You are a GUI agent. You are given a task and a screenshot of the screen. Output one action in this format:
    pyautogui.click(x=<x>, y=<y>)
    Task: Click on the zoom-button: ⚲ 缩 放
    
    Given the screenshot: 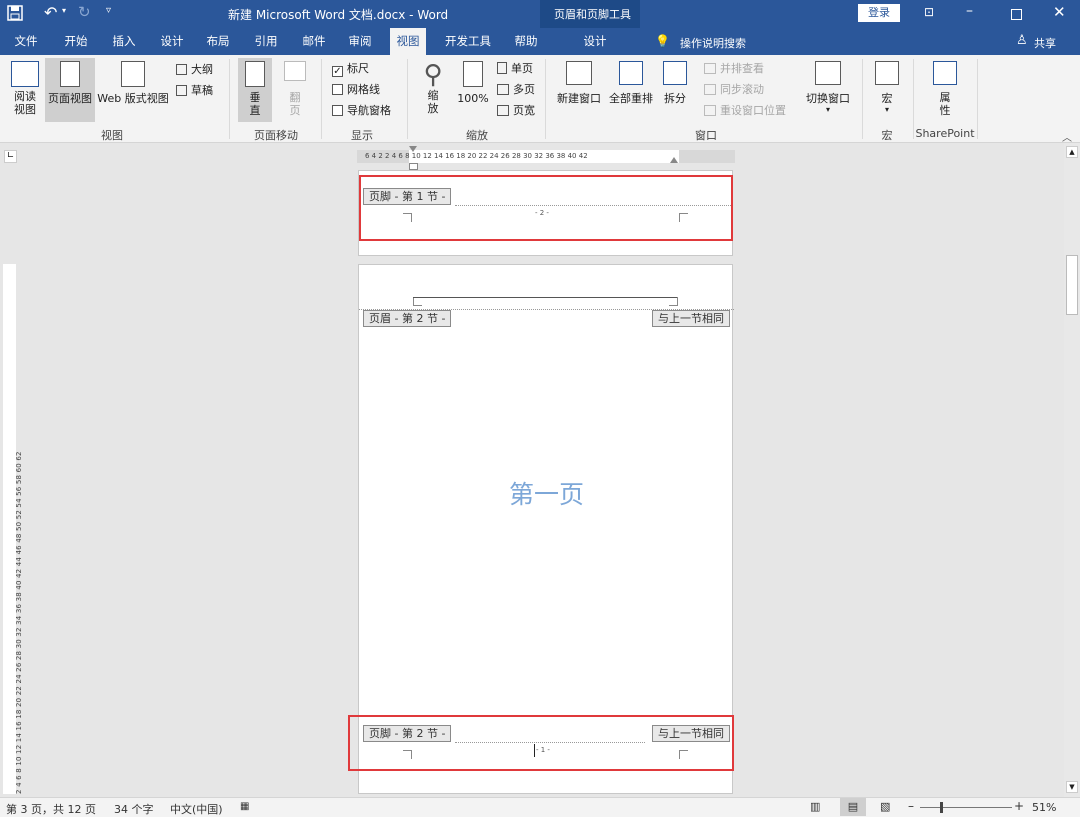 What is the action you would take?
    pyautogui.click(x=433, y=88)
    